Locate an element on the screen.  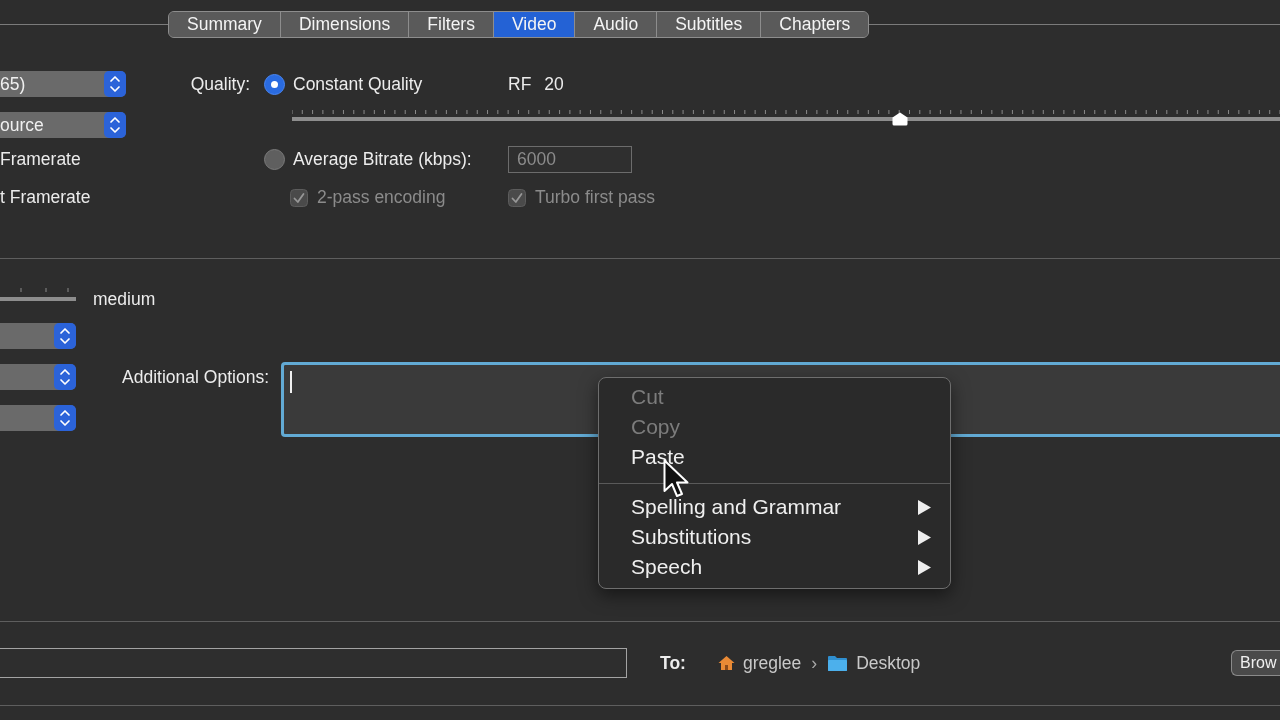
framerate-option-label: Framerate is located at coordinates (40, 159).